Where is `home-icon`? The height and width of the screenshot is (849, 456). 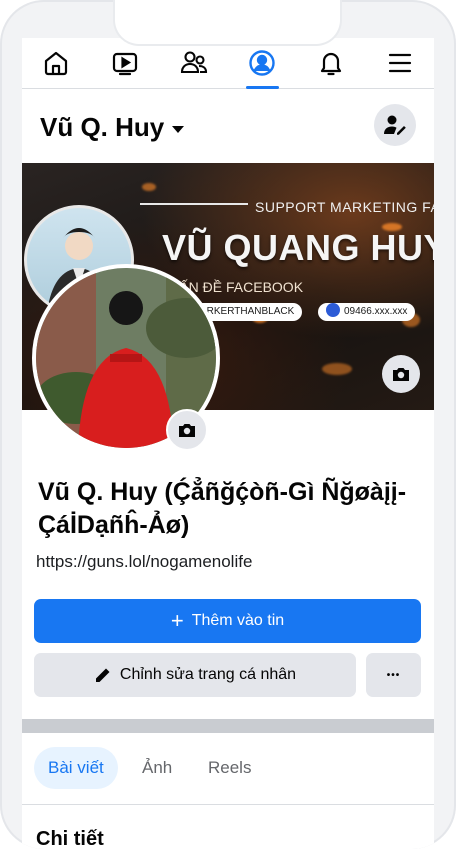
home-icon is located at coordinates (56, 63).